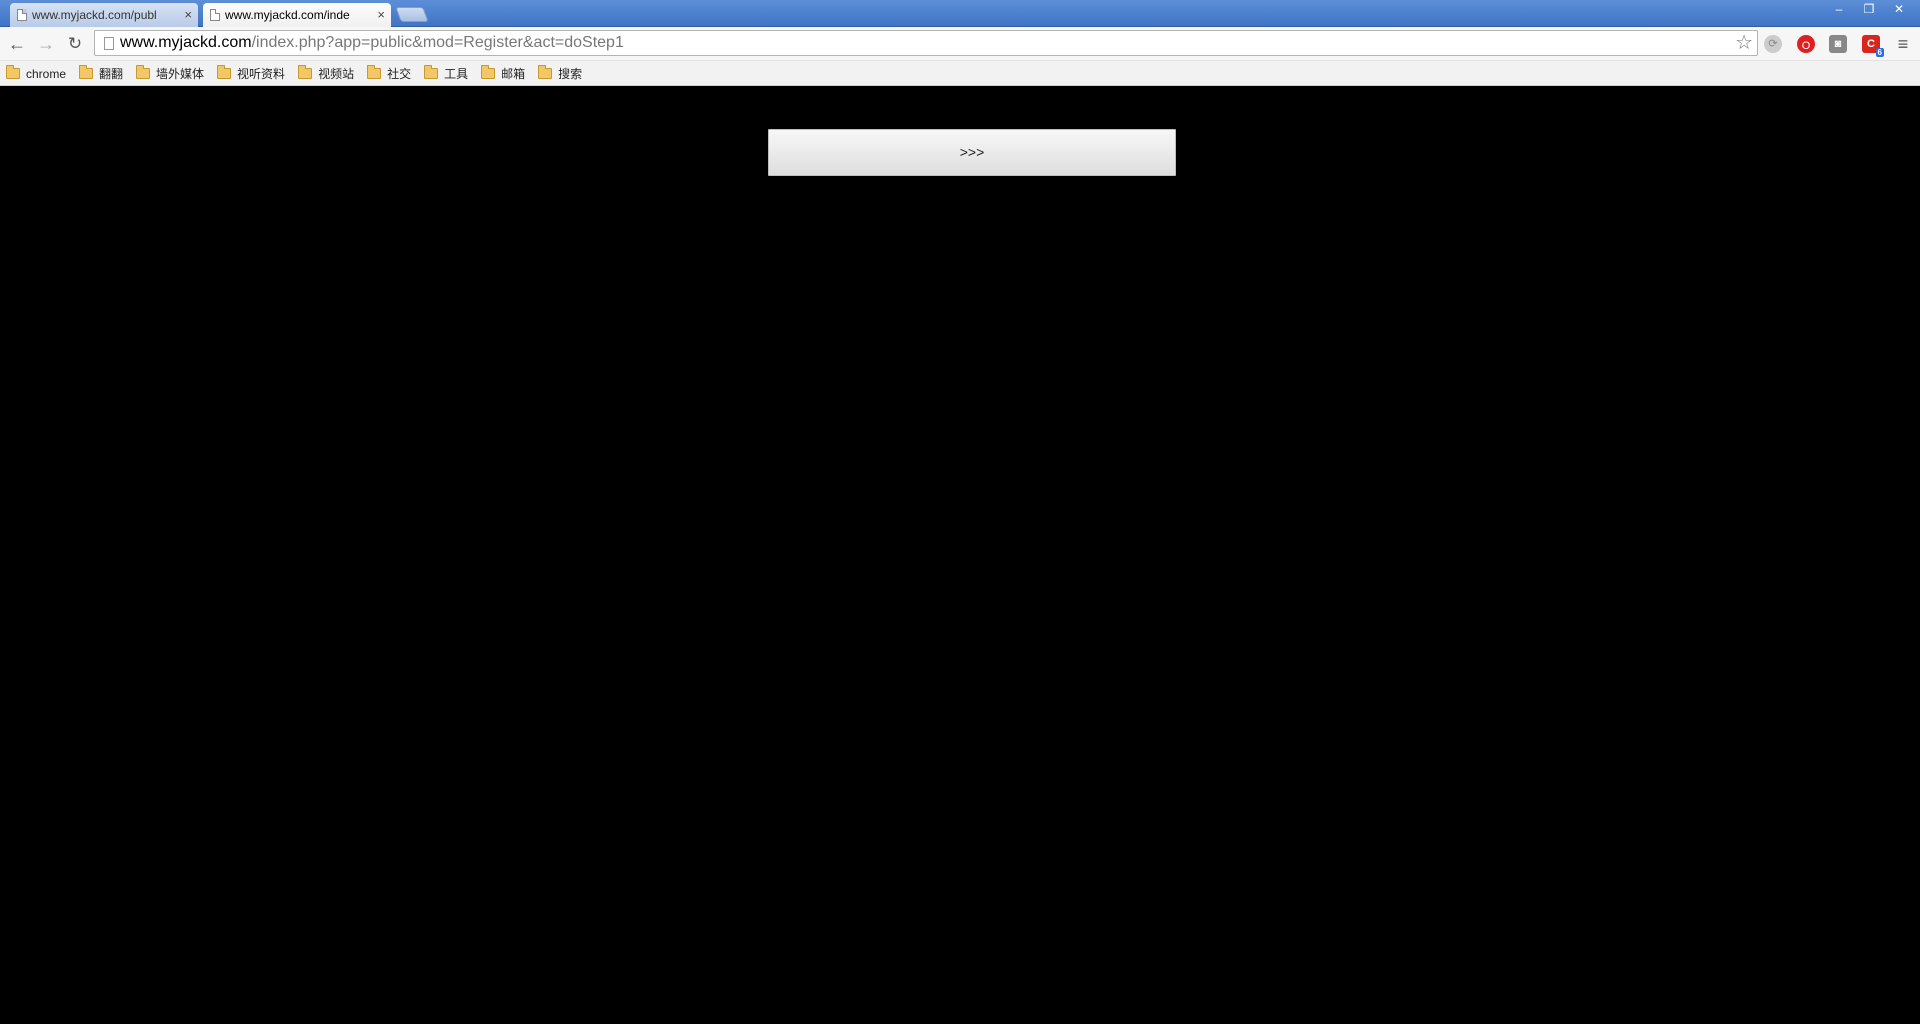  Describe the element at coordinates (1744, 43) in the screenshot. I see `bookmark-star-icon: ☆` at that location.